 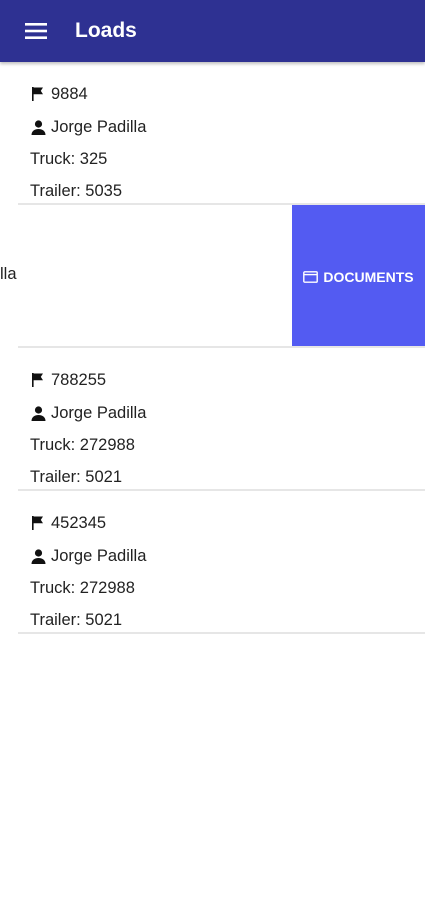 I want to click on folder-icon, so click(x=311, y=277).